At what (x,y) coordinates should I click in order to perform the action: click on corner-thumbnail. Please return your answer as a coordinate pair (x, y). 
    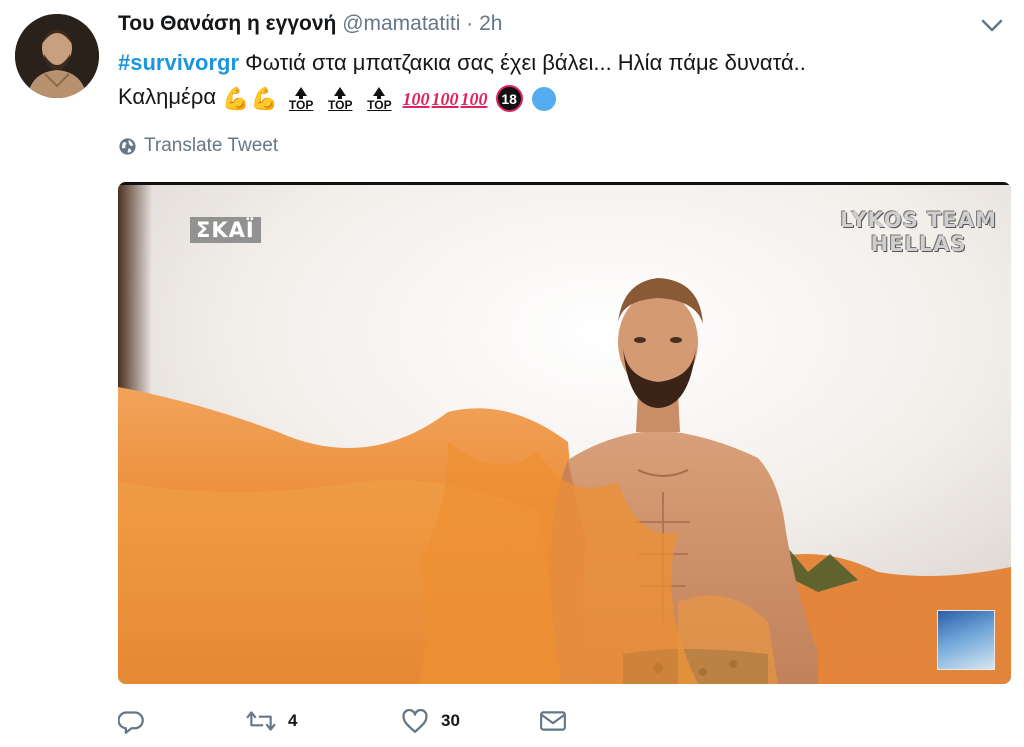
    Looking at the image, I should click on (966, 640).